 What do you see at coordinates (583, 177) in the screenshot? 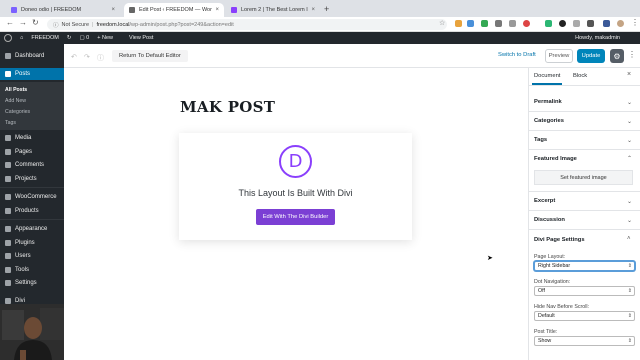
I see `set-featured-image-button: Set featured image` at bounding box center [583, 177].